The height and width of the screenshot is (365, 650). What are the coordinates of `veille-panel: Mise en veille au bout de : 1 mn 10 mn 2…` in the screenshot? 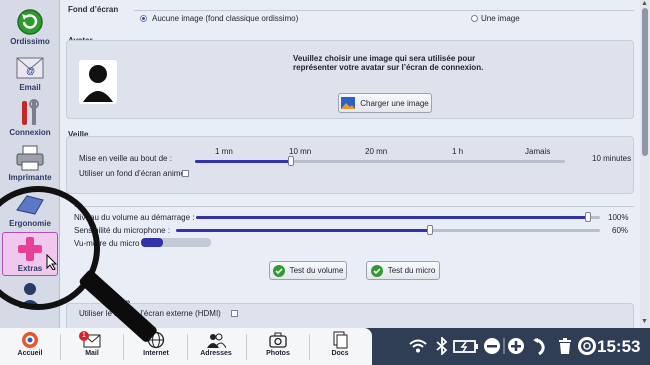 It's located at (350, 165).